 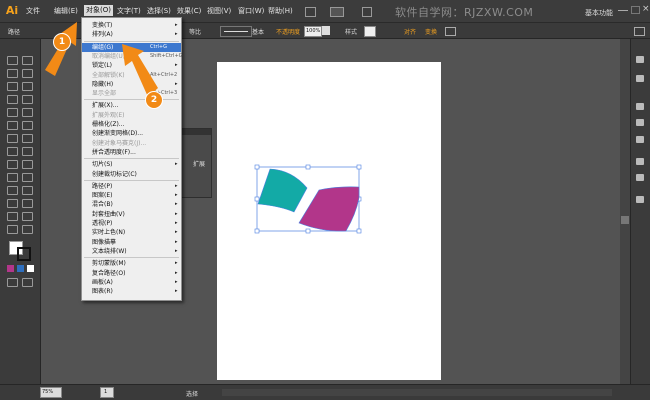 What do you see at coordinates (140, 70) in the screenshot?
I see `arrow-2-icon` at bounding box center [140, 70].